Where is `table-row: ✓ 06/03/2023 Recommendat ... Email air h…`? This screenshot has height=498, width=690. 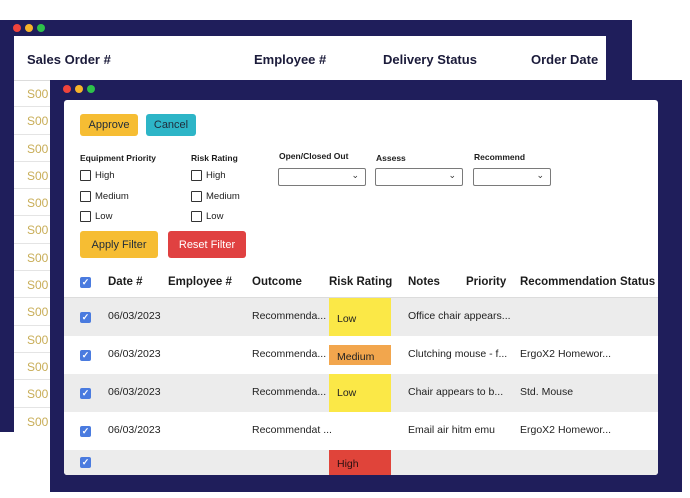
table-row: ✓ 06/03/2023 Recommendat ... Email air h… is located at coordinates (361, 431).